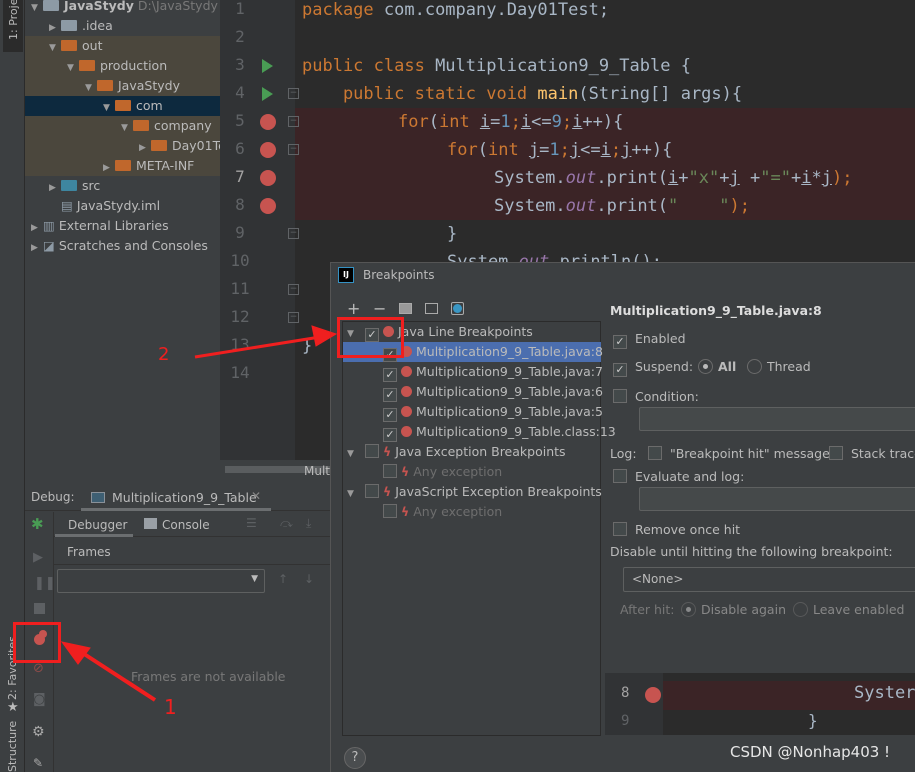 The image size is (915, 772). I want to click on annotation-label-2: 2, so click(164, 354).